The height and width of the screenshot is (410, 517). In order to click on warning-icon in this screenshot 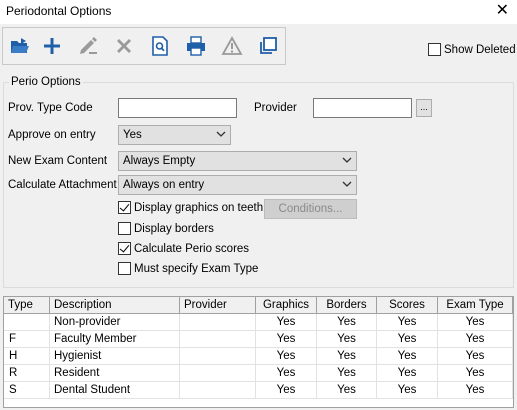, I will do `click(232, 46)`.